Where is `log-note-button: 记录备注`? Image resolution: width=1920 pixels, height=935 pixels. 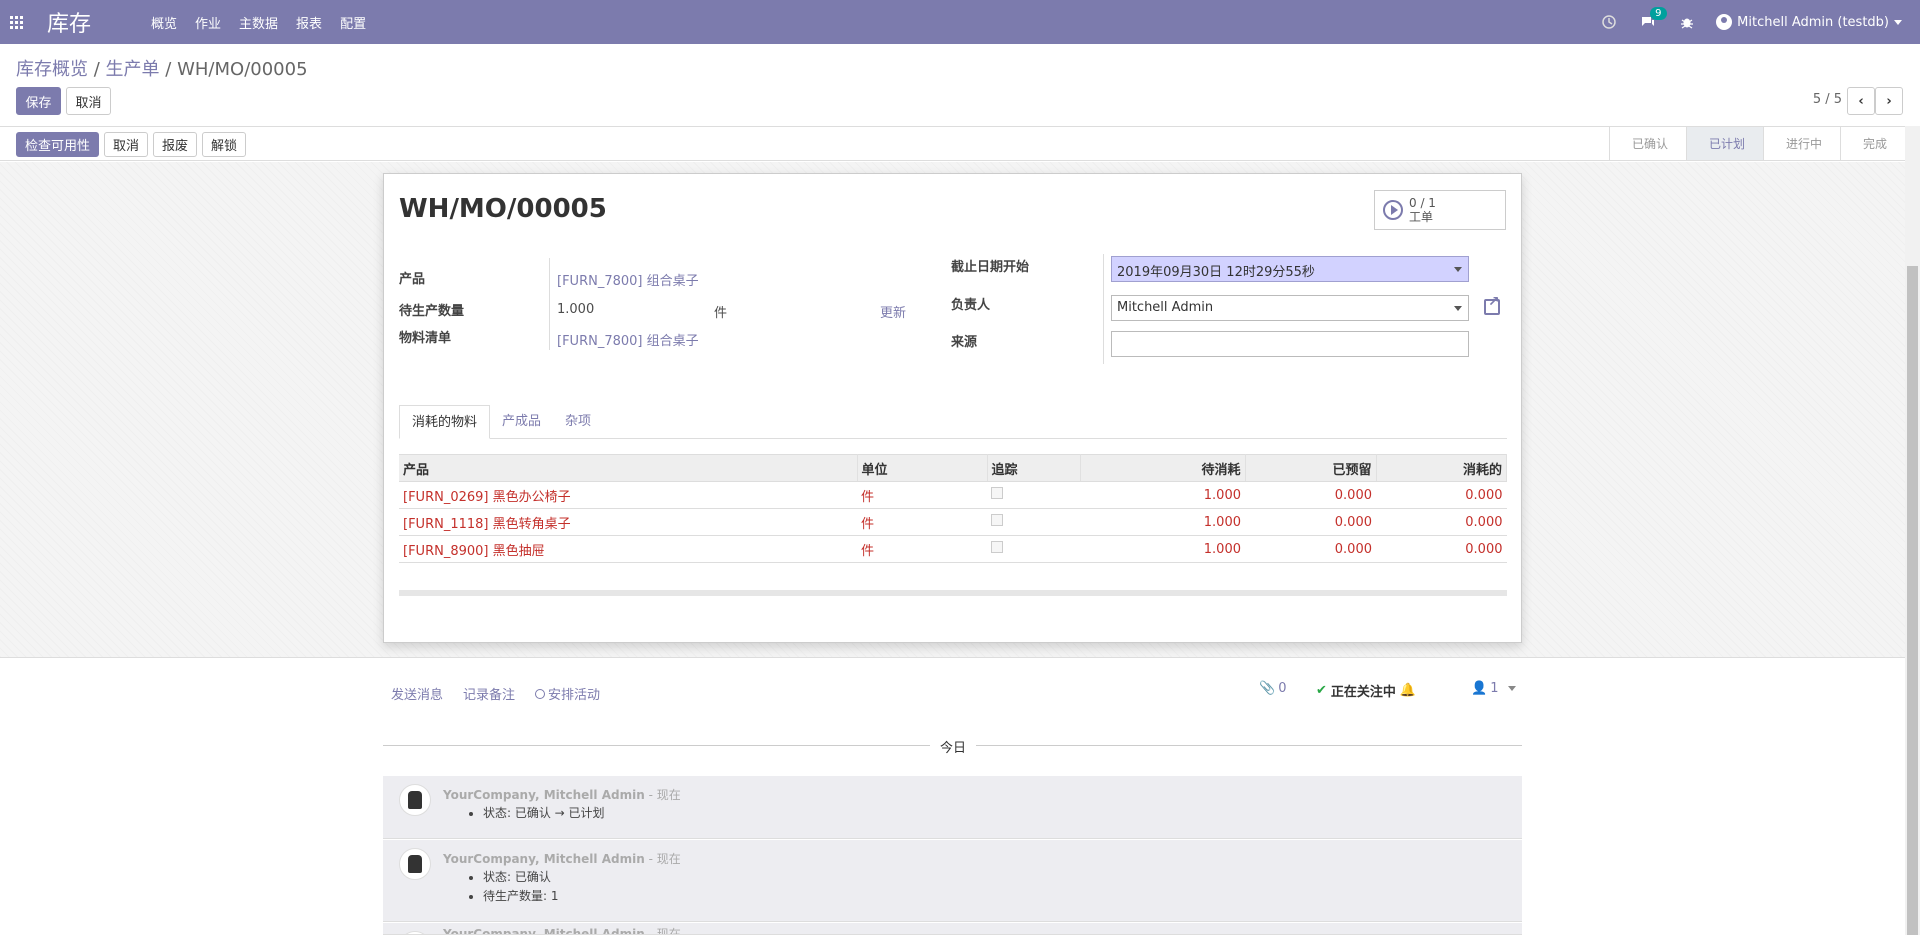
log-note-button: 记录备注 is located at coordinates (489, 693).